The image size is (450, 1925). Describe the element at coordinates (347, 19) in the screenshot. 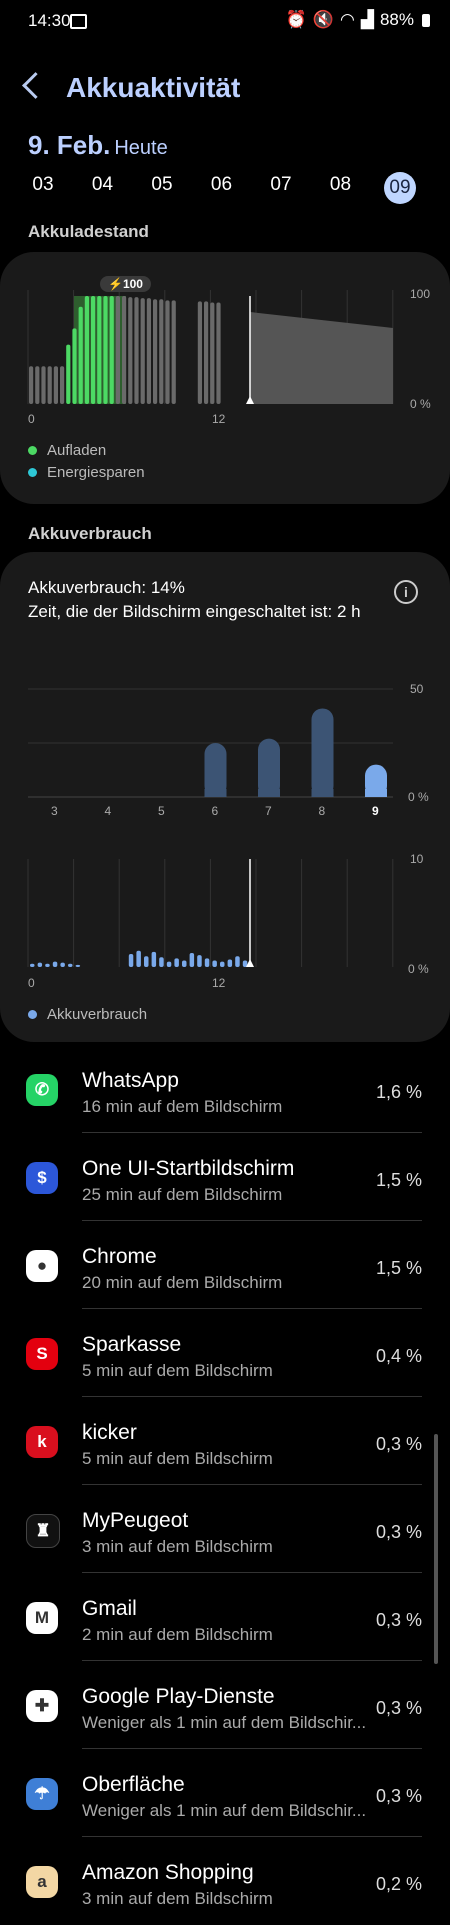

I see `wifi-icon: ◠` at that location.